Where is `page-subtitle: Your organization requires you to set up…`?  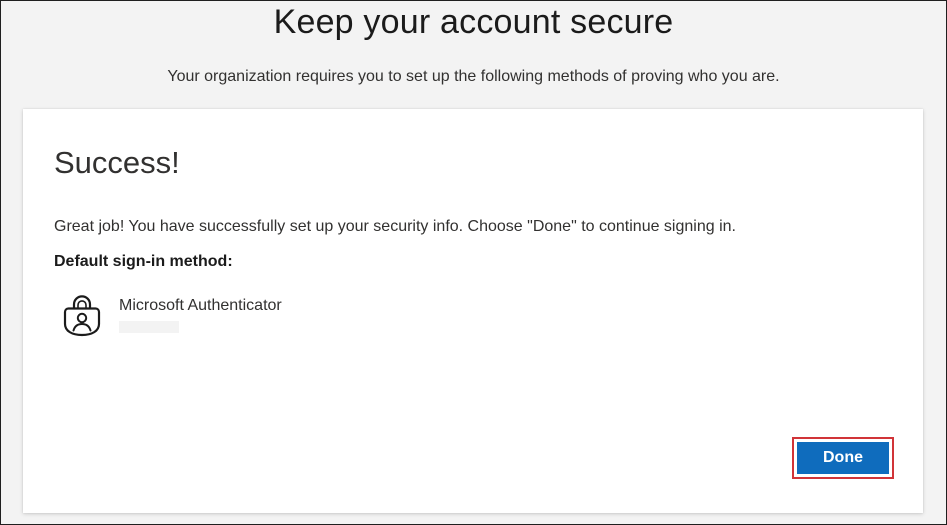 page-subtitle: Your organization requires you to set up… is located at coordinates (473, 76).